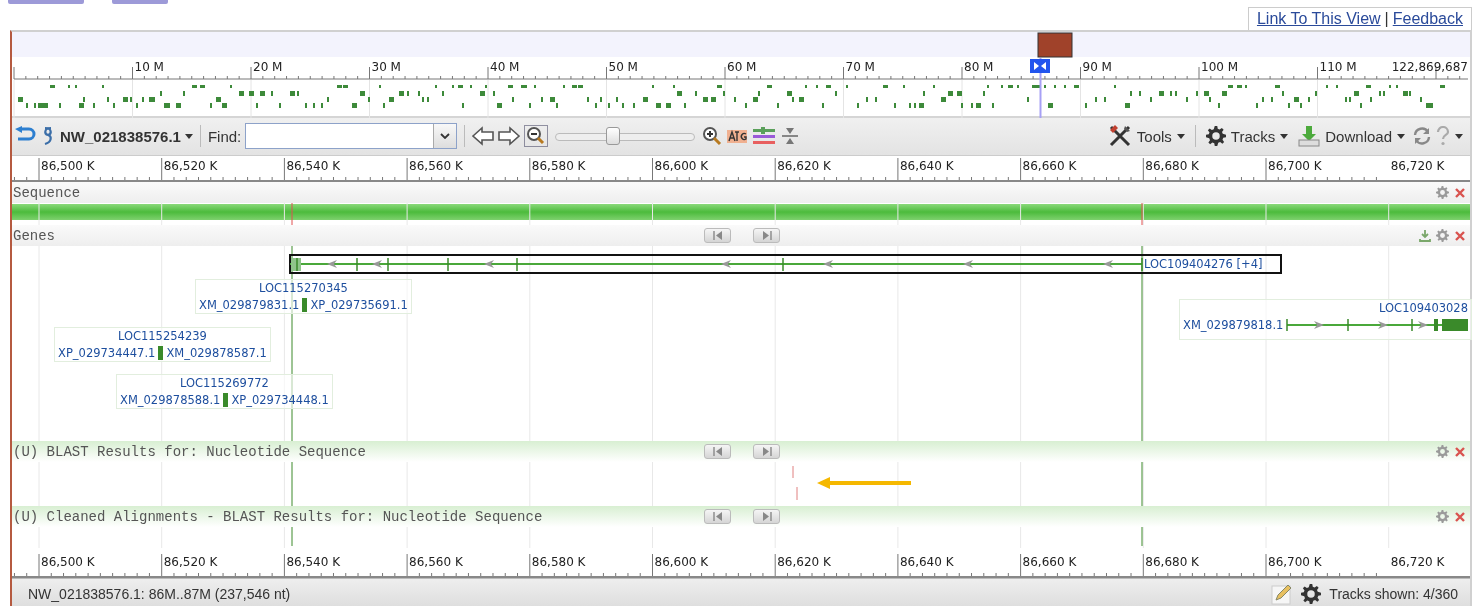  I want to click on find-field, so click(351, 136).